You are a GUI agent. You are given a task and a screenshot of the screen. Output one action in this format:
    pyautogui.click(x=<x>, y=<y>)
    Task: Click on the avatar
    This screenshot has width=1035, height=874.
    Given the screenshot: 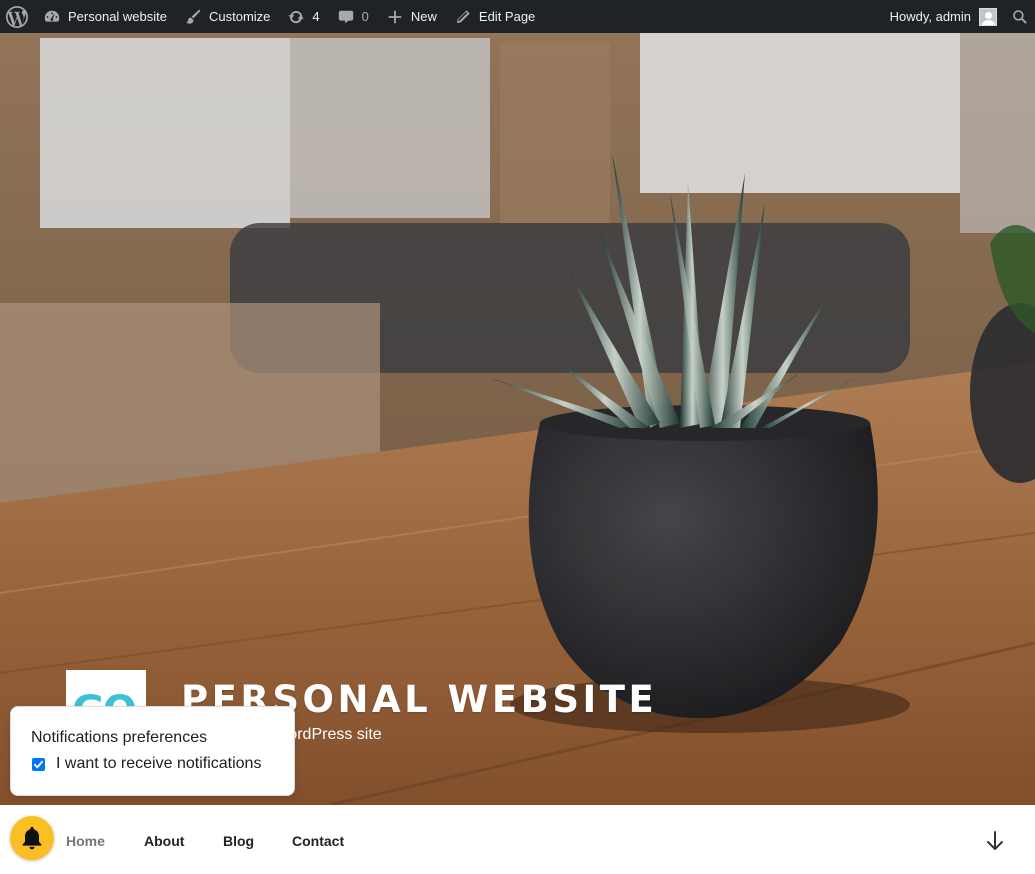 What is the action you would take?
    pyautogui.click(x=988, y=16)
    